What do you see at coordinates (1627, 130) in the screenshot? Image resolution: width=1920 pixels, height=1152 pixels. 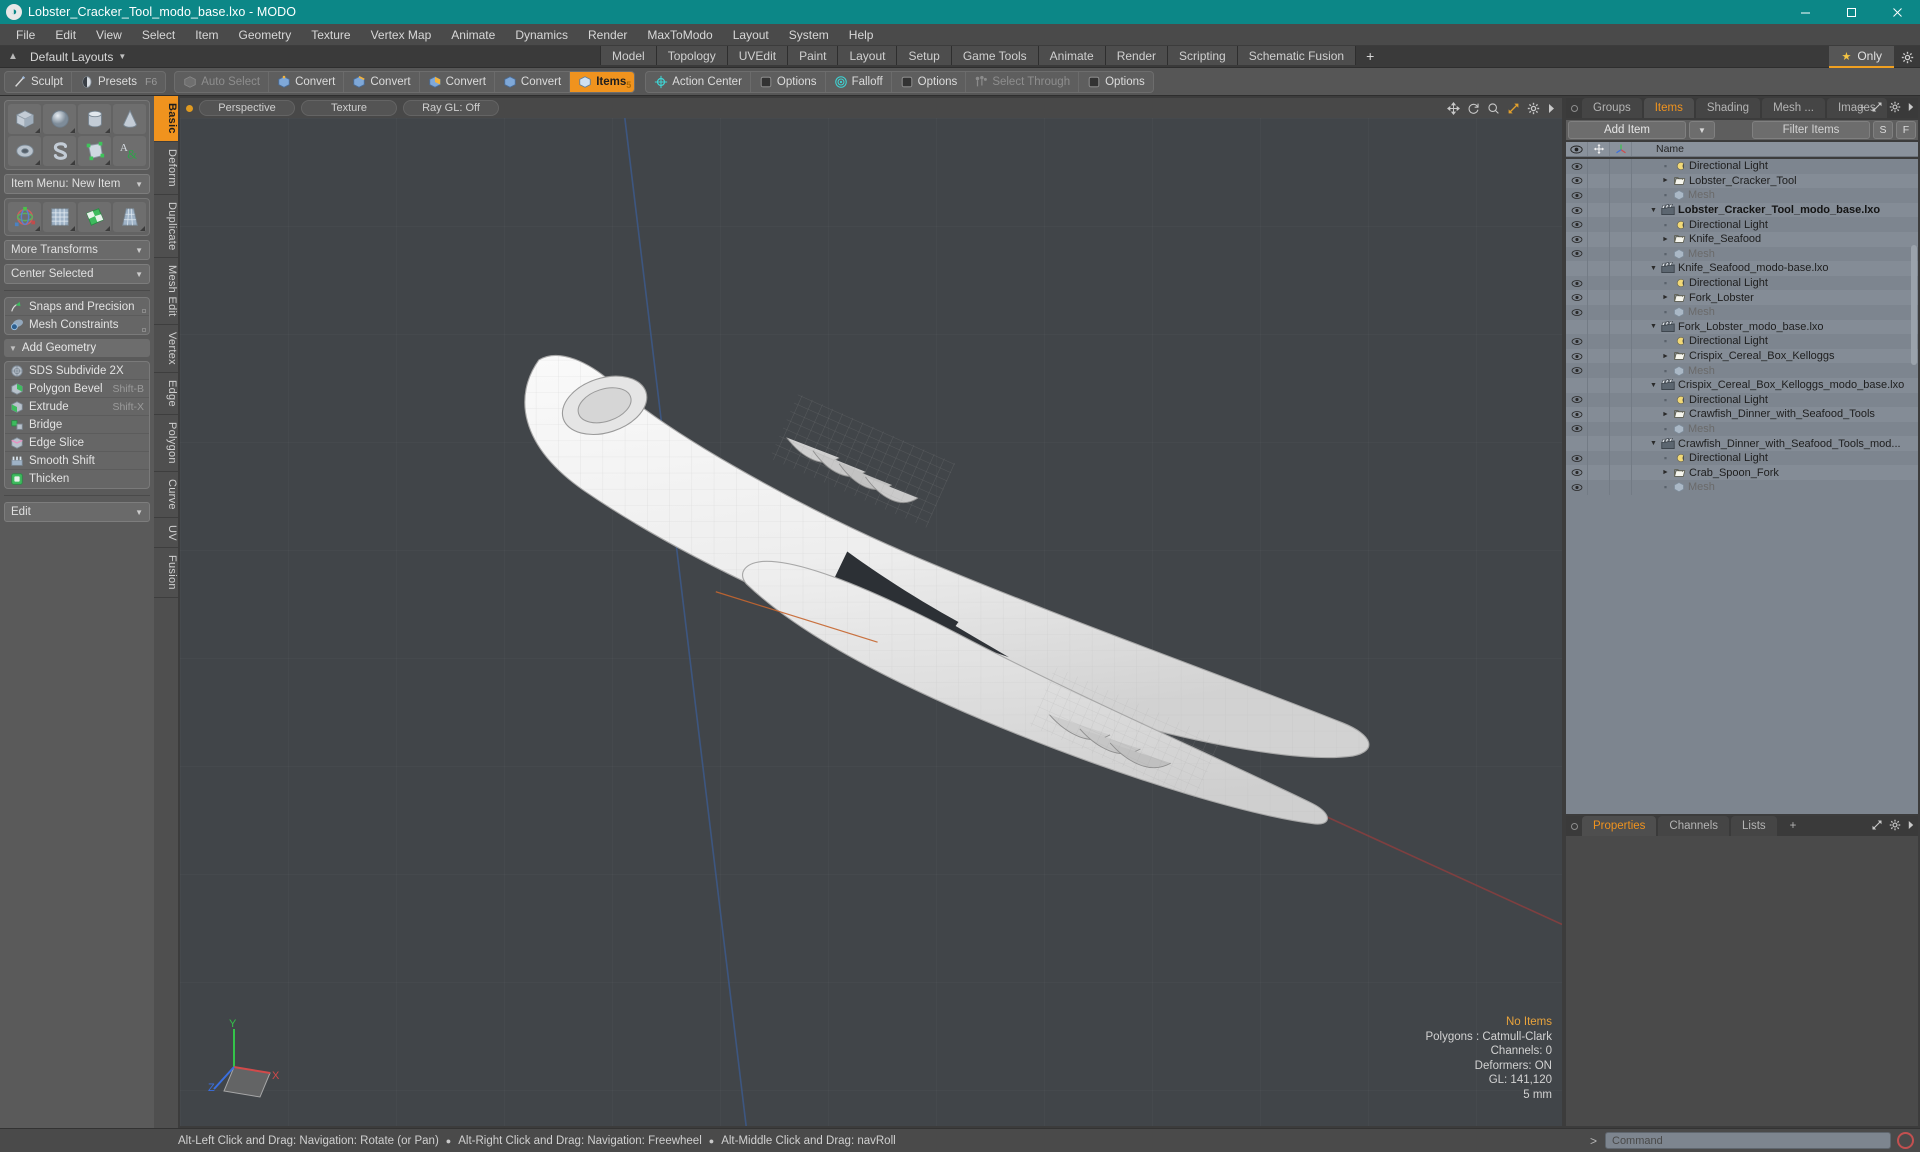 I see `add-item-button: Add Item` at bounding box center [1627, 130].